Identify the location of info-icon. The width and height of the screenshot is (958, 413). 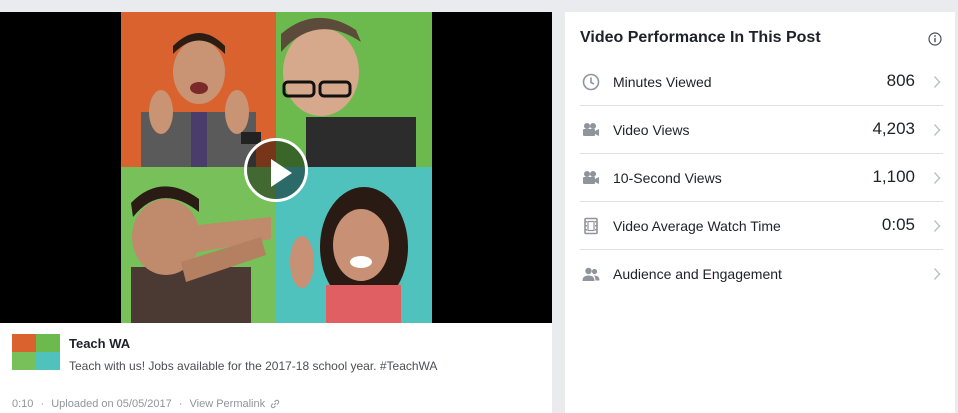
(935, 39).